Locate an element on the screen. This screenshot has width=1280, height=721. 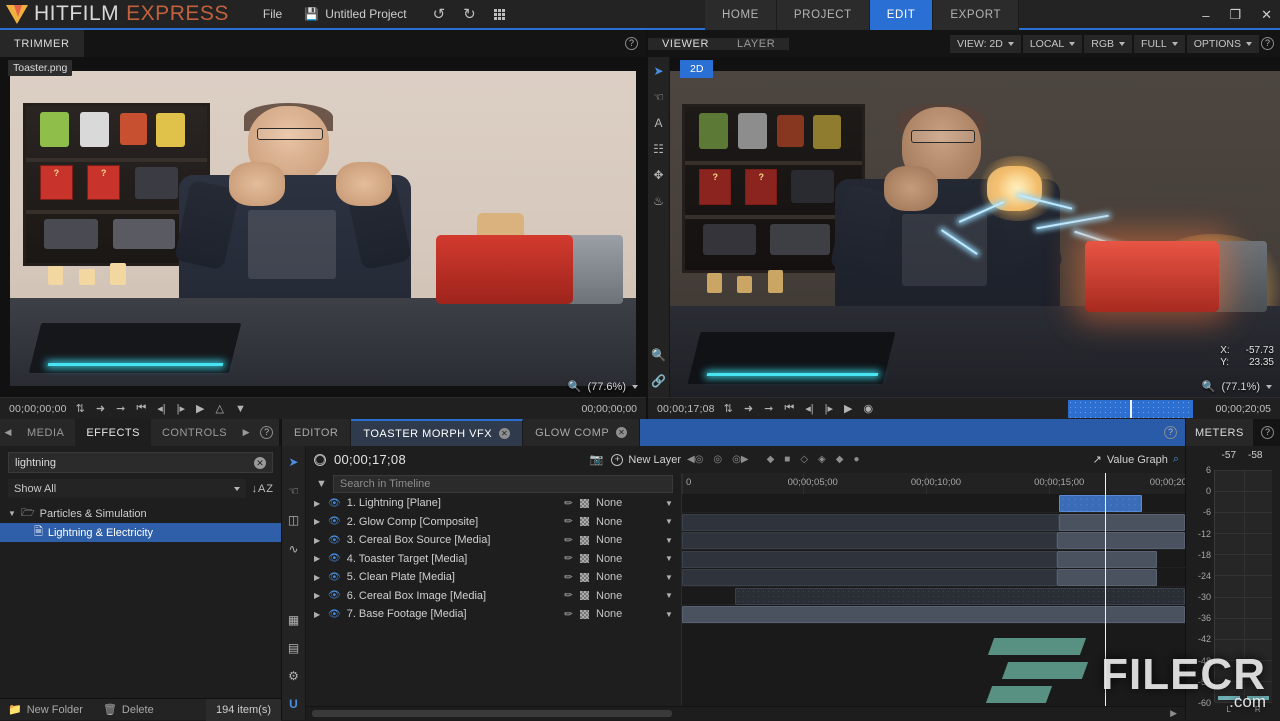
u-logo-icon: U is located at coordinates (294, 704).